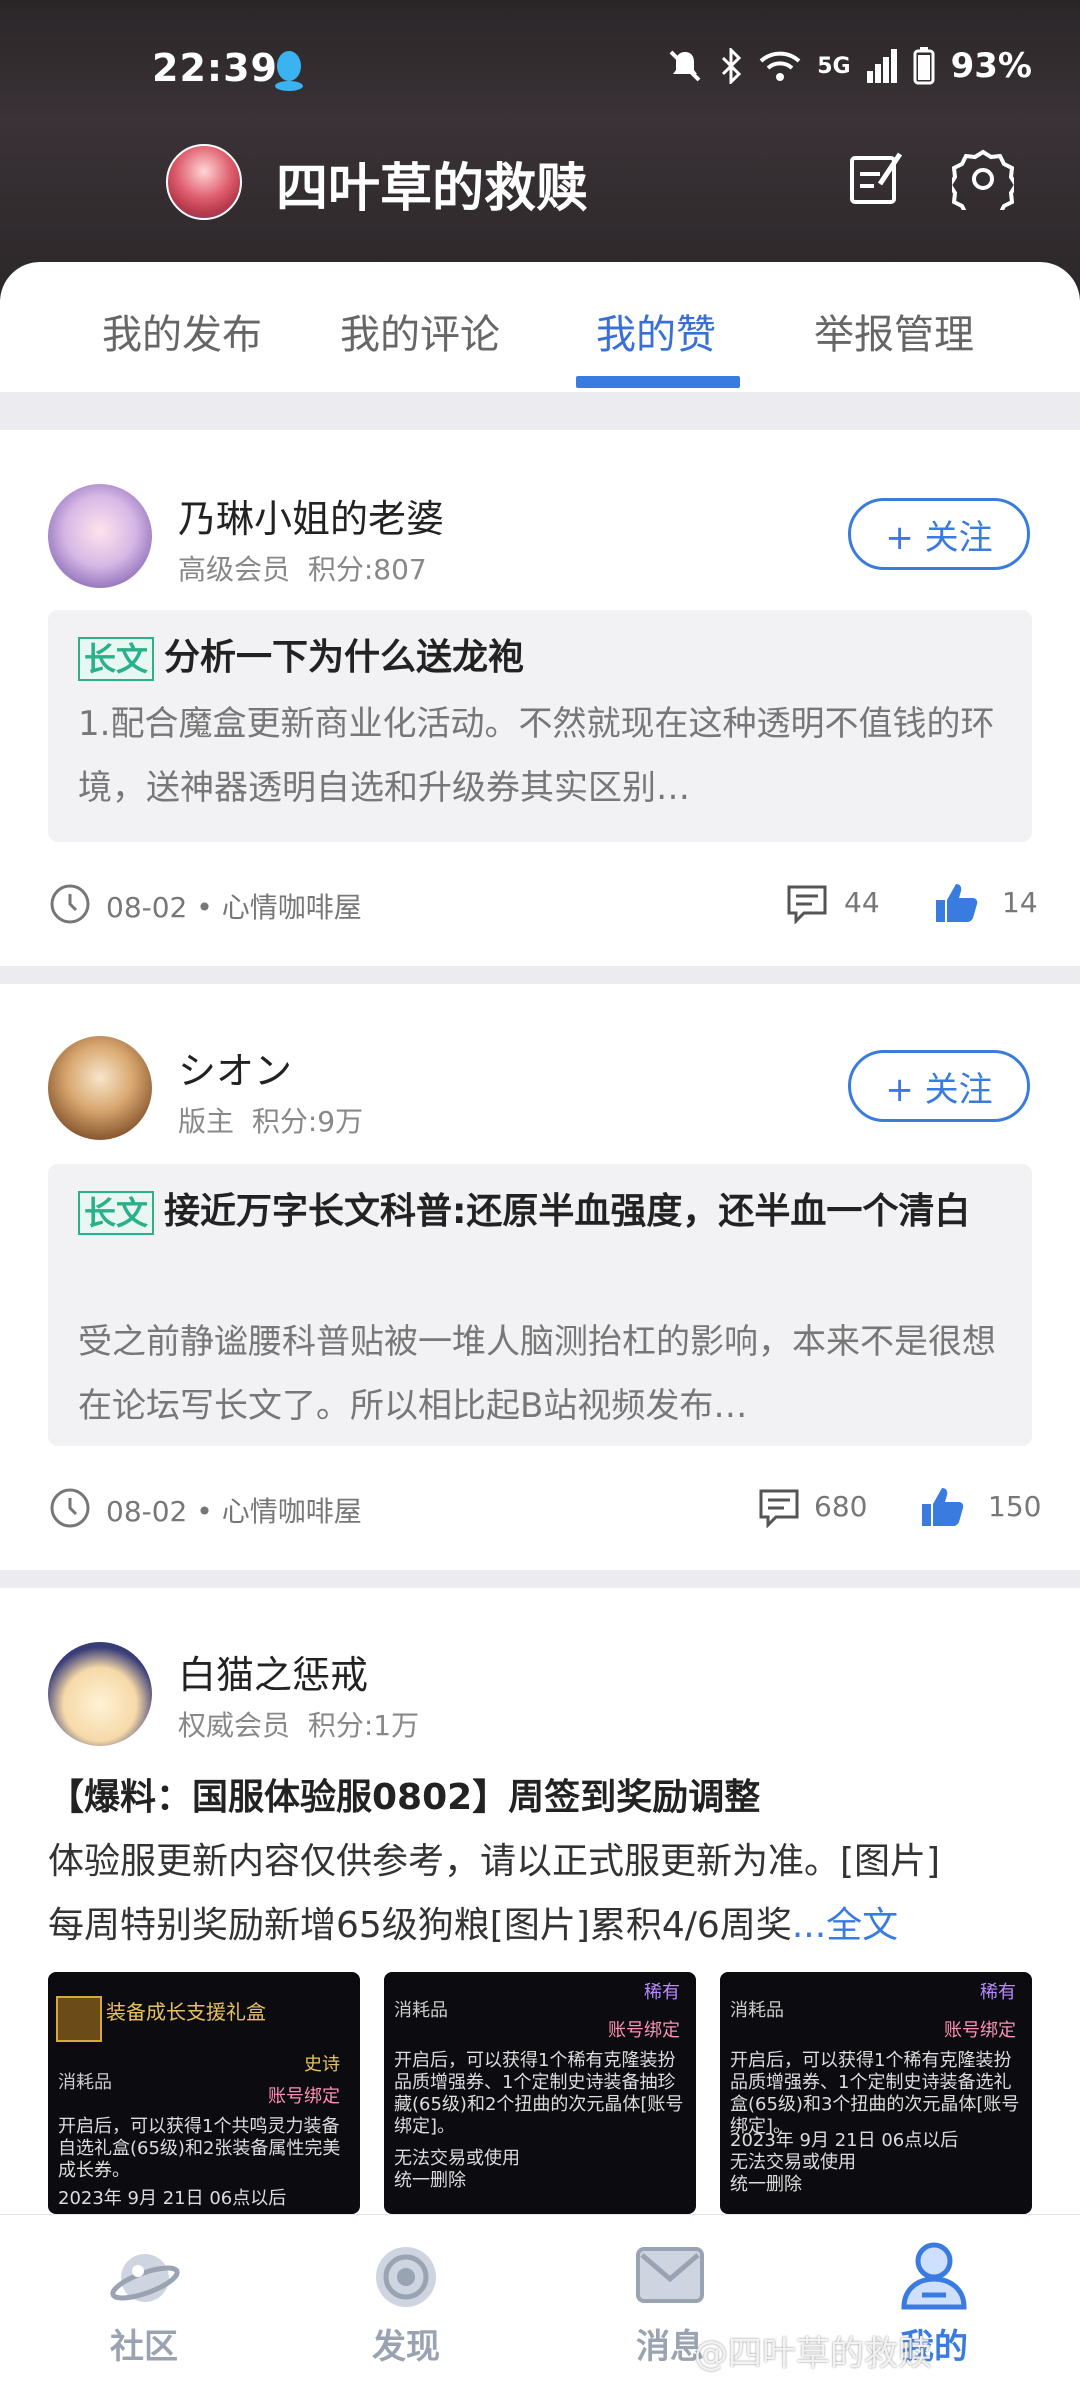 The width and height of the screenshot is (1080, 2401). What do you see at coordinates (998, 1992) in the screenshot?
I see `item-grade: 稀有` at bounding box center [998, 1992].